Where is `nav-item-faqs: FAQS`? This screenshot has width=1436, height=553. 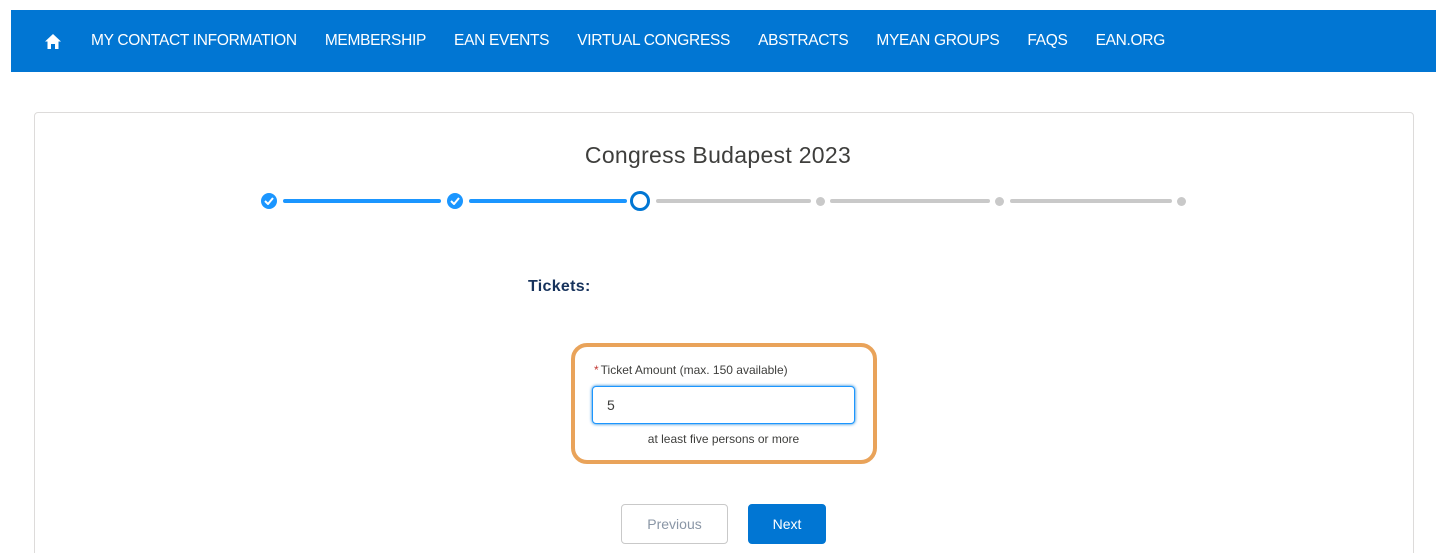
nav-item-faqs: FAQS is located at coordinates (1047, 41).